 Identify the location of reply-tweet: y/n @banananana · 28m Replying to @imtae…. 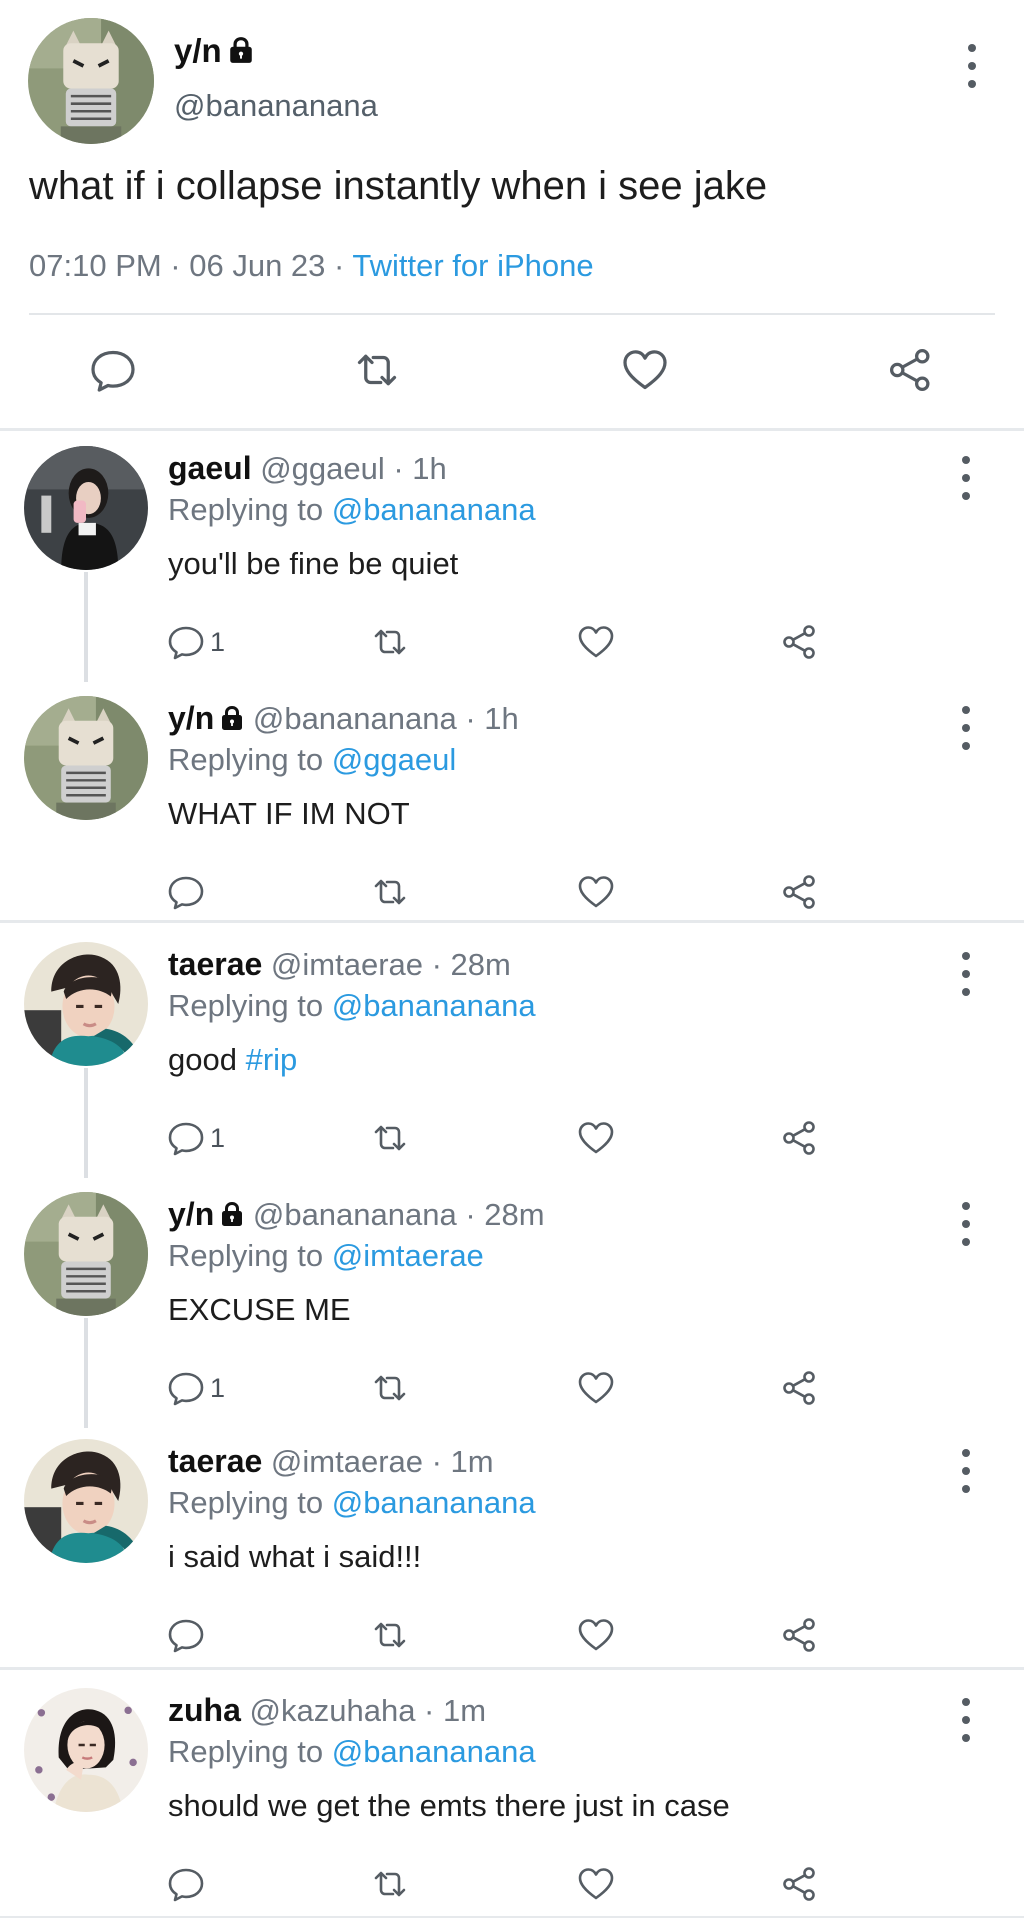
(512, 1304).